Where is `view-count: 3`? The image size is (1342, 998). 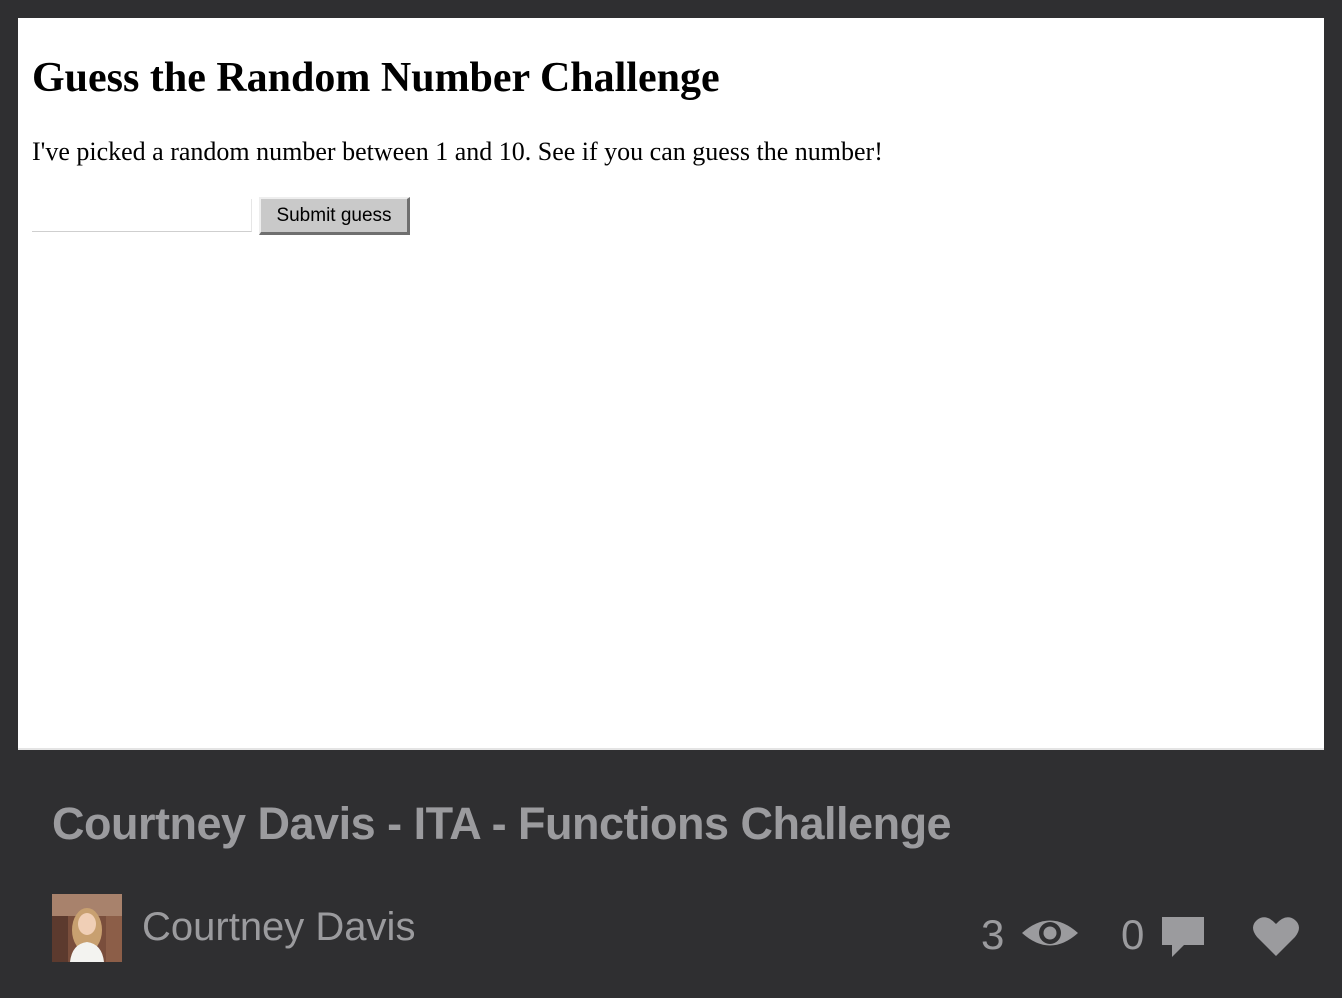
view-count: 3 is located at coordinates (993, 934).